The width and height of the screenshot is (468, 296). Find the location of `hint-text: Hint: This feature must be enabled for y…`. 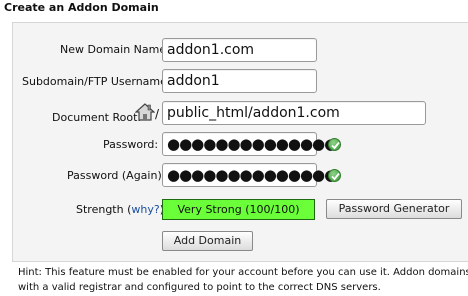

hint-text: Hint: This feature must be enabled for y… is located at coordinates (243, 280).